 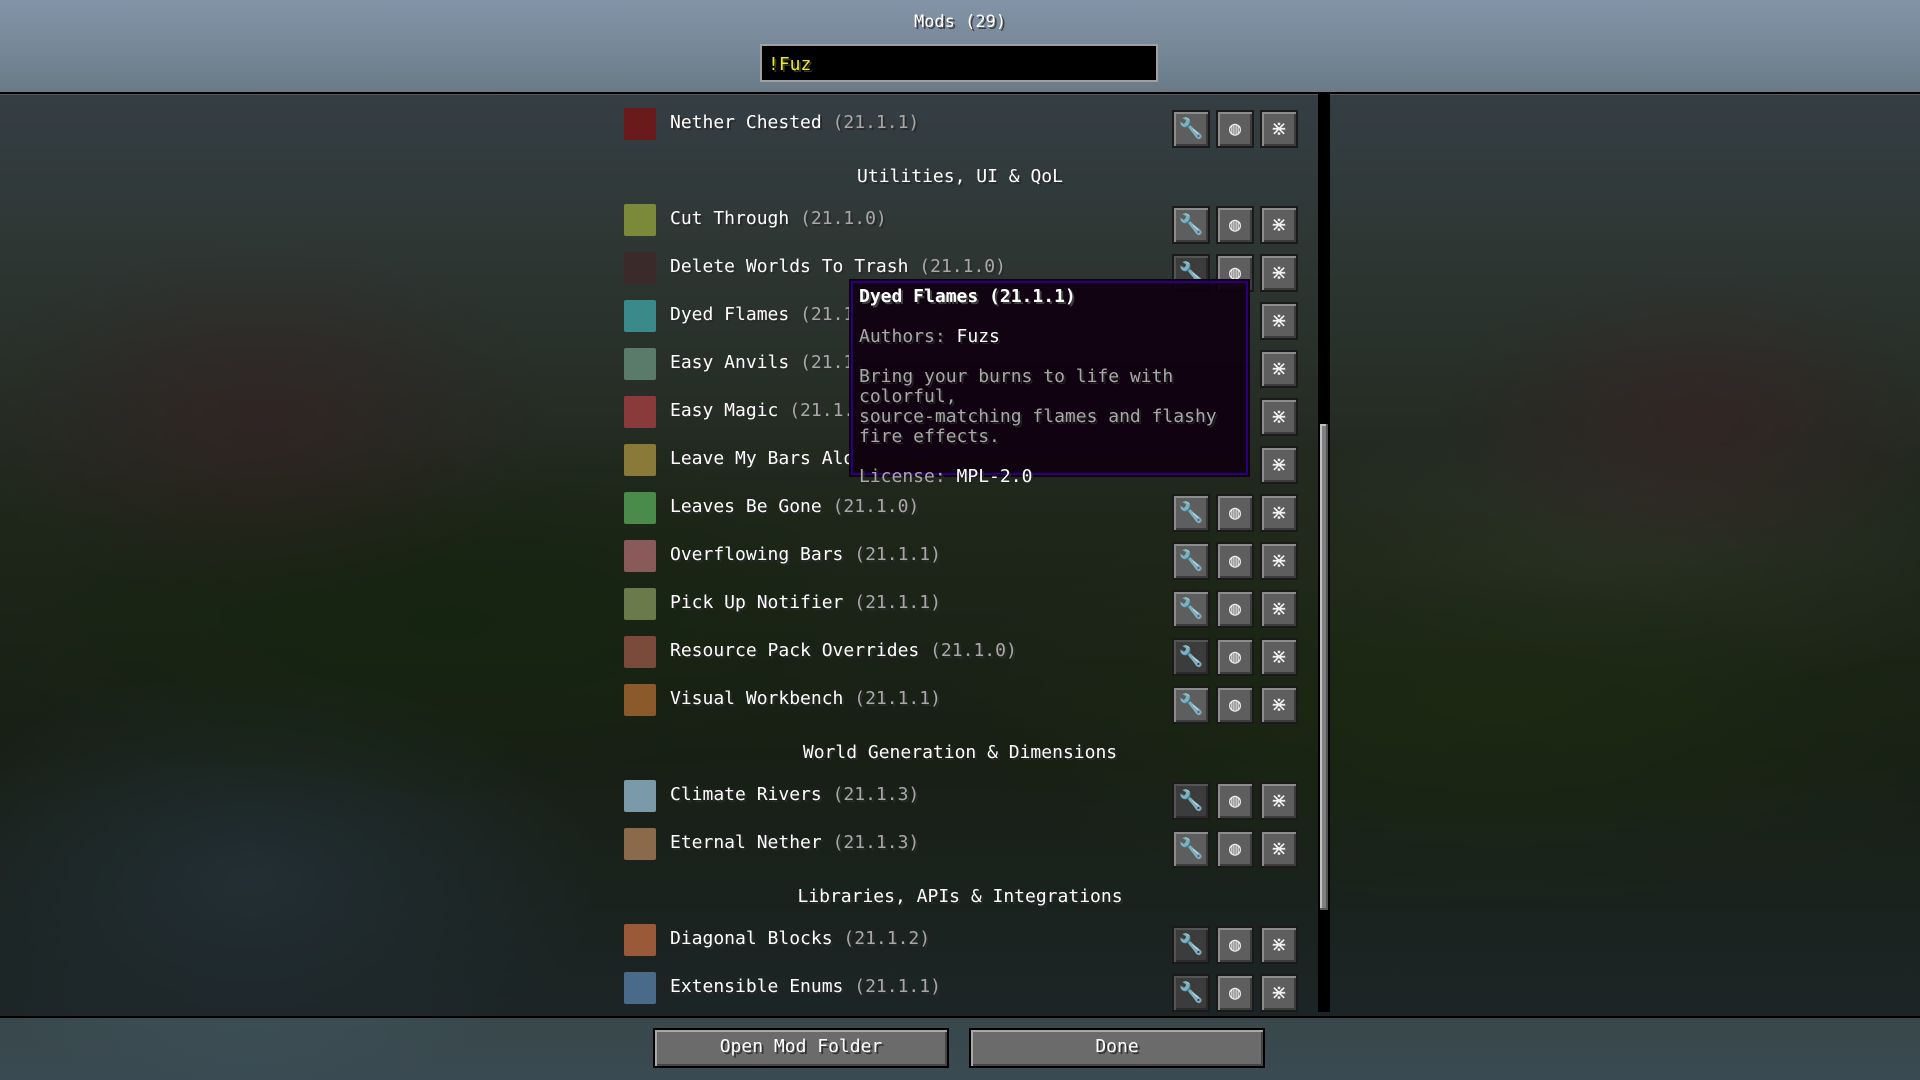 I want to click on category-heading: Utilities, UI & QoL, so click(x=960, y=176).